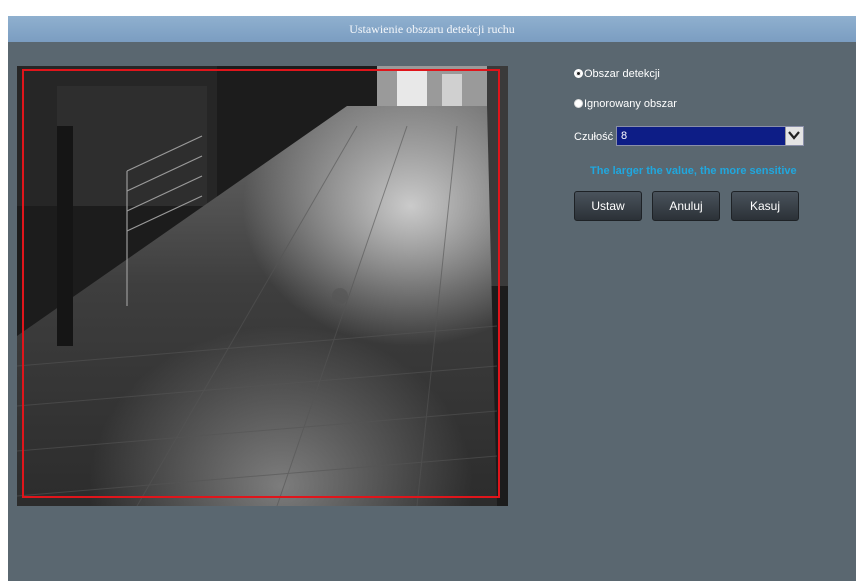  What do you see at coordinates (710, 136) in the screenshot?
I see `sensitivity-select: 8` at bounding box center [710, 136].